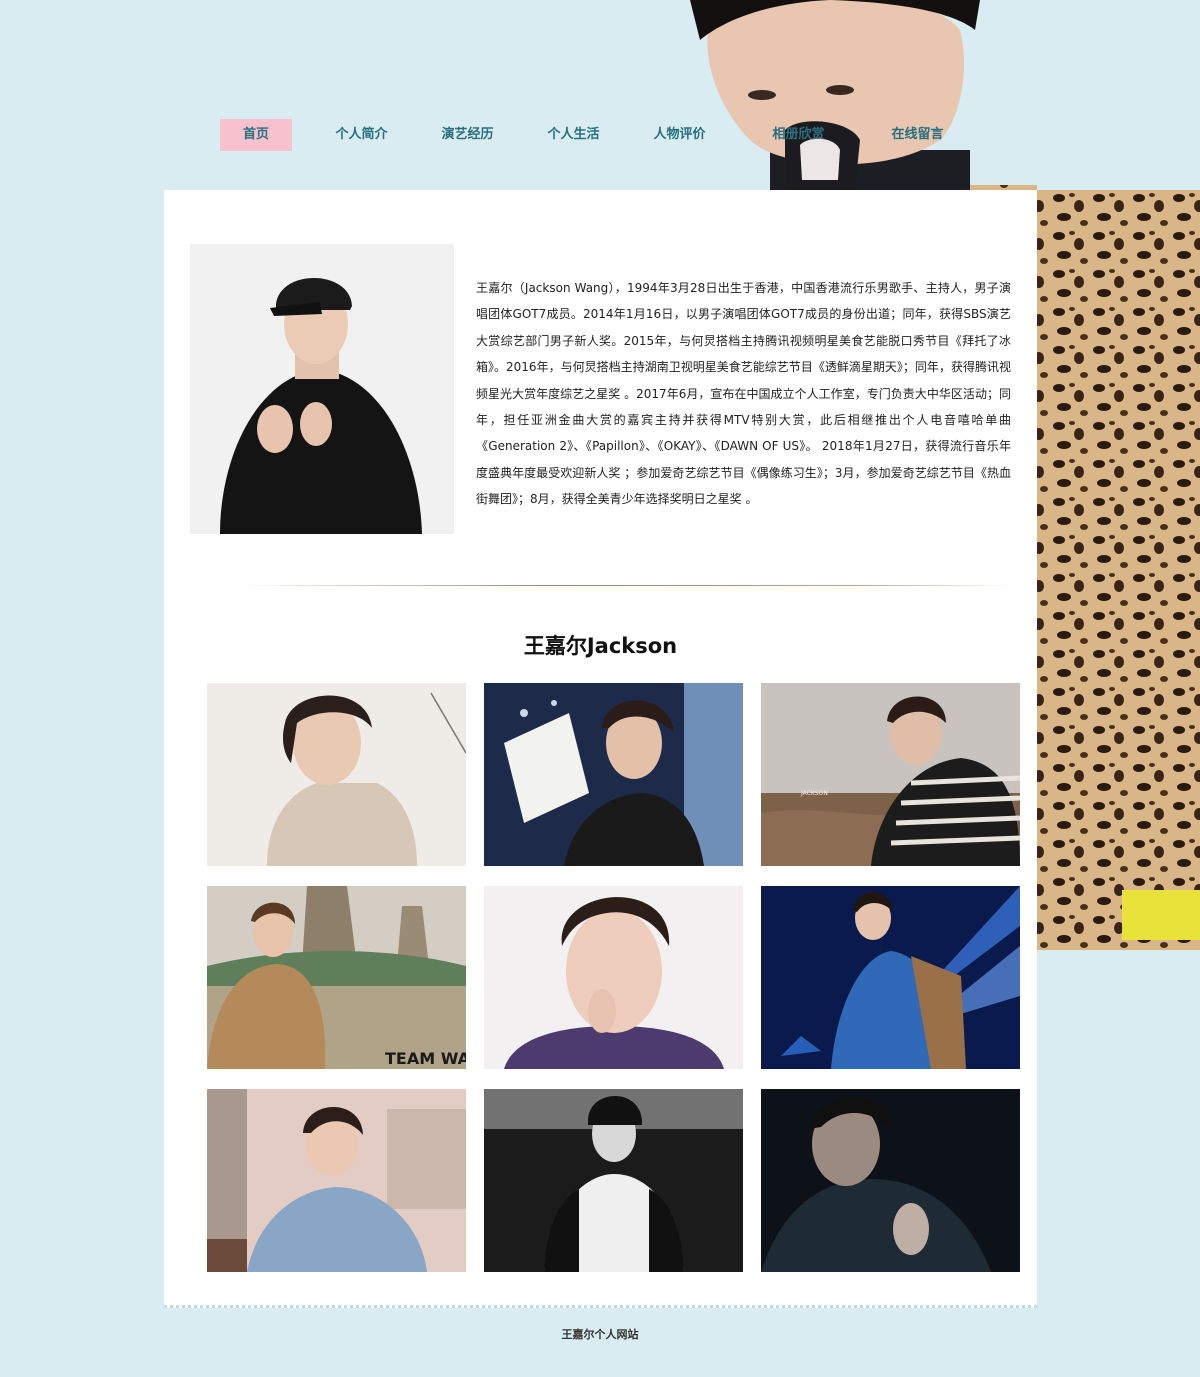 This screenshot has height=1377, width=1200. Describe the element at coordinates (814, 793) in the screenshot. I see `photo-3-caption: JACKSON` at that location.